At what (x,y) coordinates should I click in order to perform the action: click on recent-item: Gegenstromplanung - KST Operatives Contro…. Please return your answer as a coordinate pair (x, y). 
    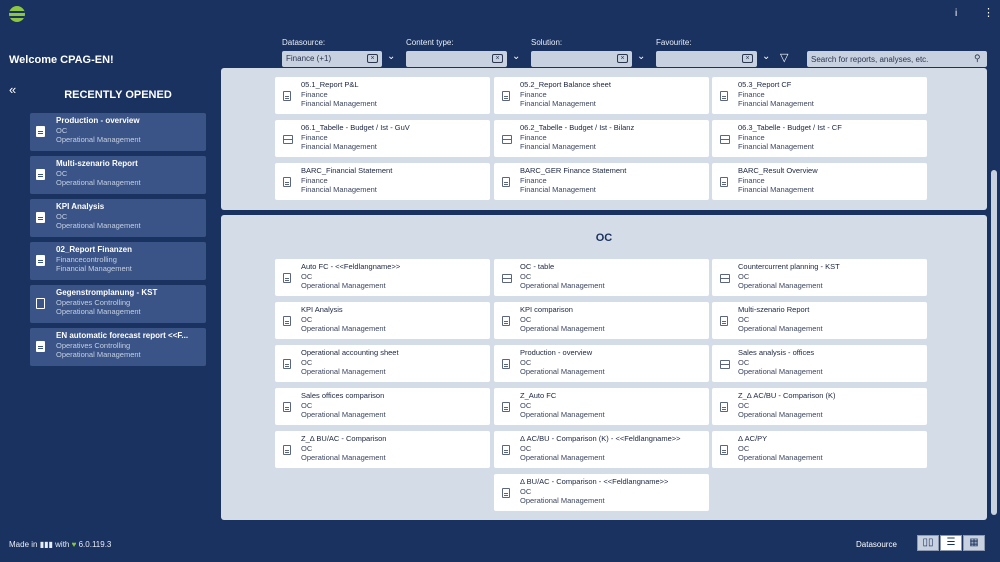
    Looking at the image, I should click on (118, 304).